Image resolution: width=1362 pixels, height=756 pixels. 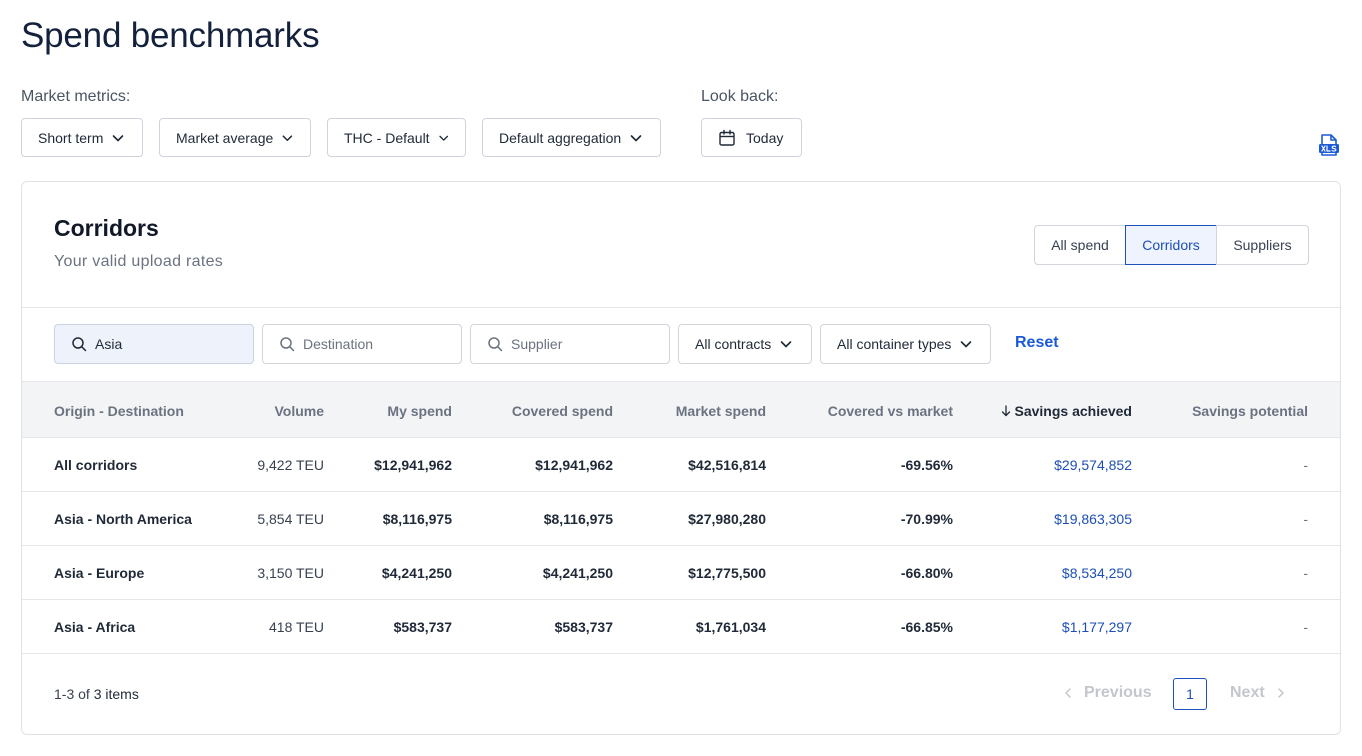 What do you see at coordinates (1329, 145) in the screenshot?
I see `xls-file-icon` at bounding box center [1329, 145].